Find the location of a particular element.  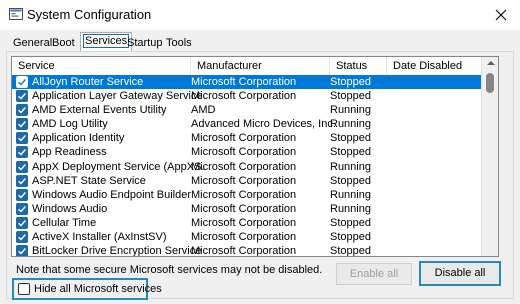

service-manufacturer: Advanced Micro Devices, Inc. is located at coordinates (263, 124).